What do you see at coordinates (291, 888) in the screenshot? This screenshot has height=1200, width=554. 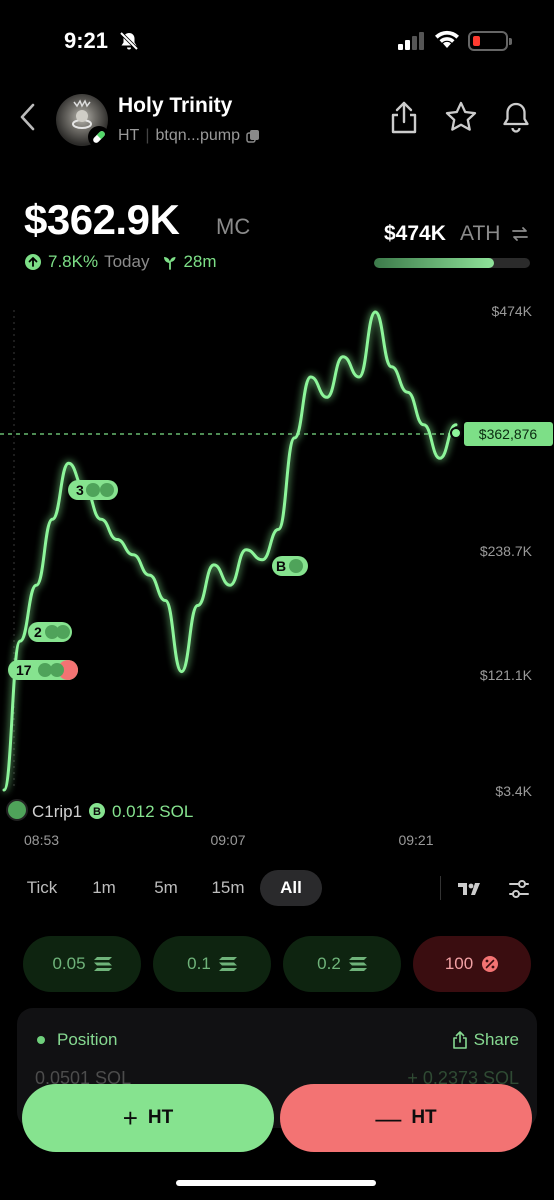 I see `timeframe-all: All` at bounding box center [291, 888].